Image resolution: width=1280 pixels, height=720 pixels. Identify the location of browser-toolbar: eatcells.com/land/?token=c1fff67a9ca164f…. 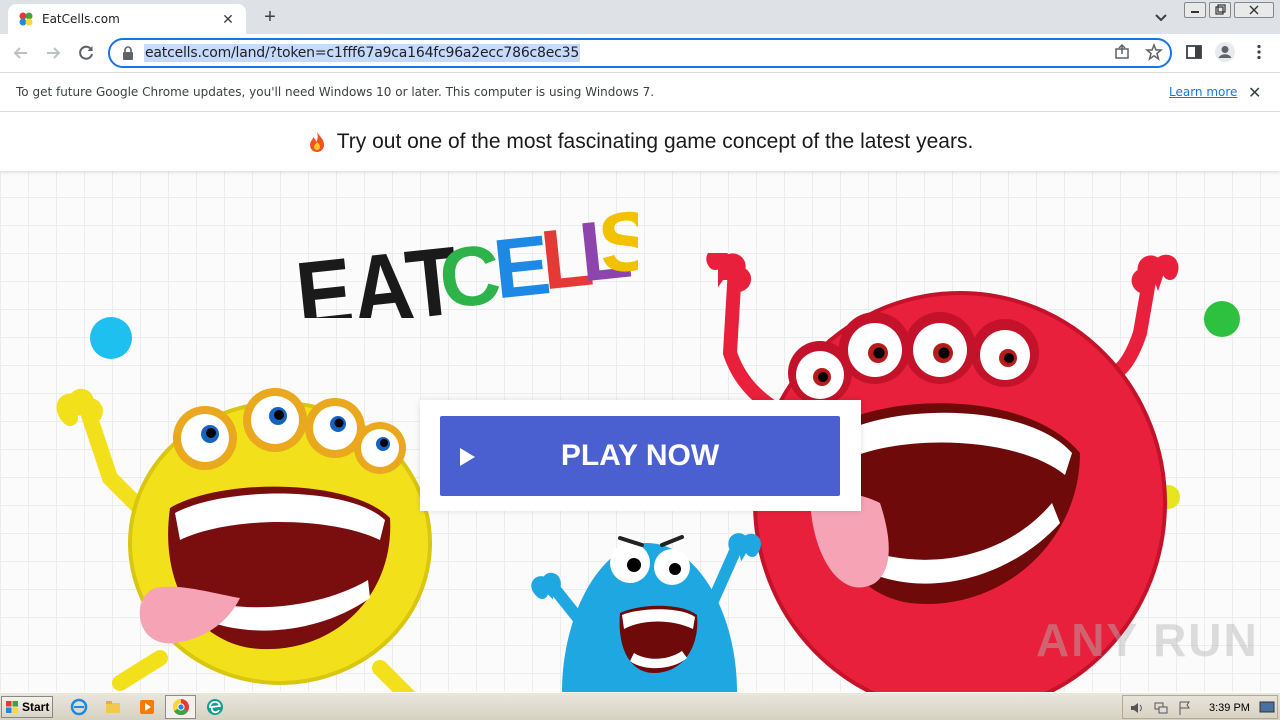
(640, 53).